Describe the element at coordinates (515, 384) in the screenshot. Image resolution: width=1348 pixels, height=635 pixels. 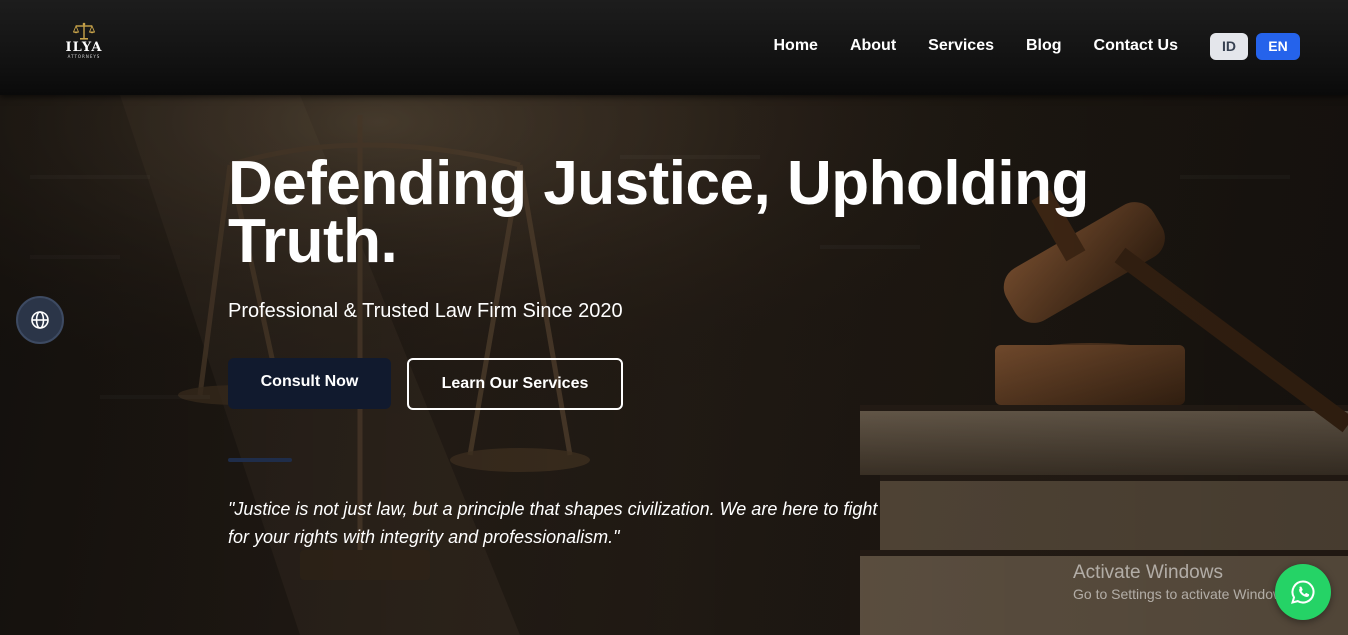
I see `learn-services-button: Learn Our Services` at that location.